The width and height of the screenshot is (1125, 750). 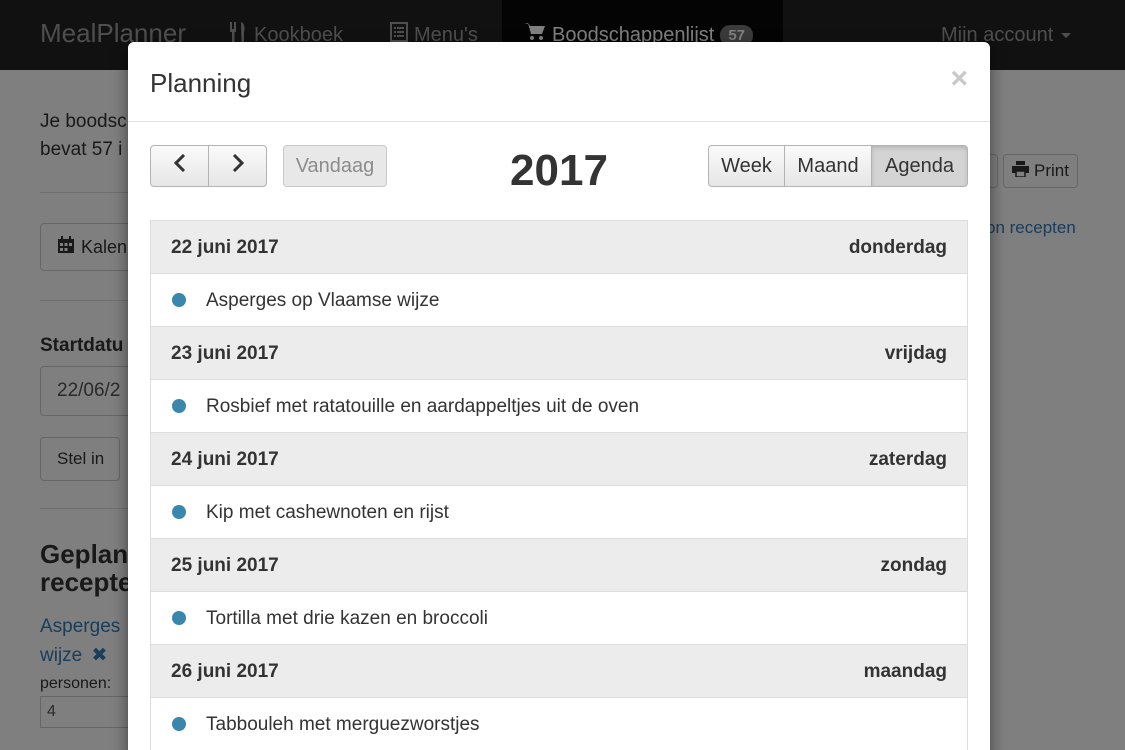 What do you see at coordinates (919, 166) in the screenshot?
I see `view-agenda-button: Agenda` at bounding box center [919, 166].